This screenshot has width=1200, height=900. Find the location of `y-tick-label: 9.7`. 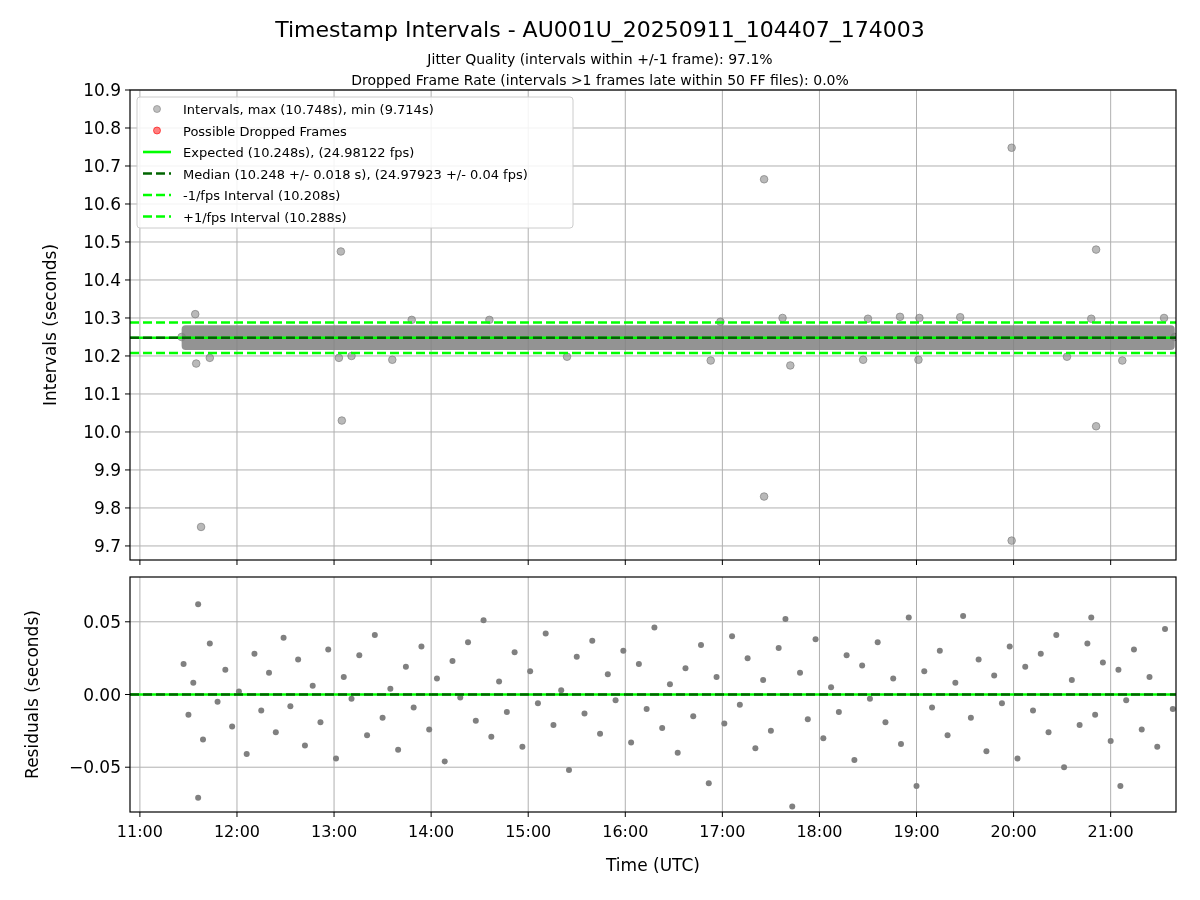

y-tick-label: 9.7 is located at coordinates (107, 545).